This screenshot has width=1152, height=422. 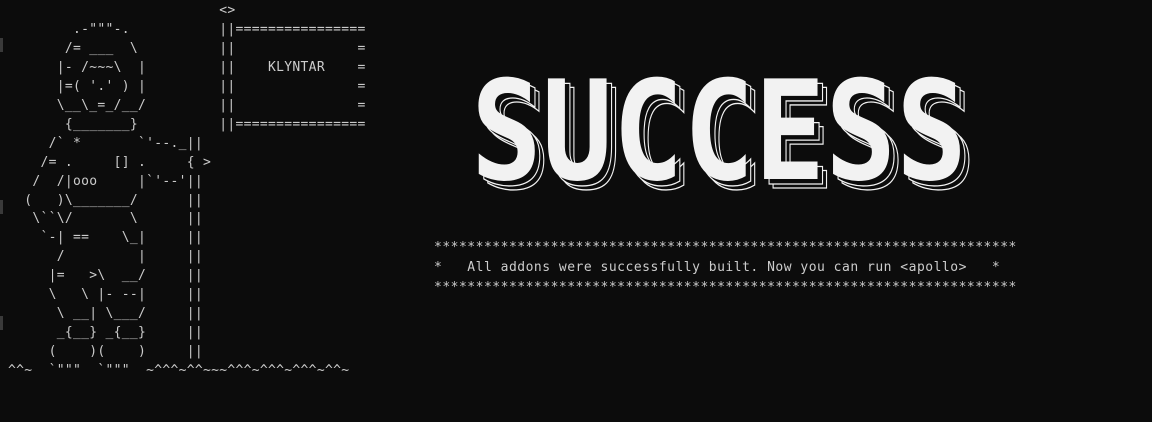 I want to click on success-banner-text: SUCCESS, so click(x=719, y=133).